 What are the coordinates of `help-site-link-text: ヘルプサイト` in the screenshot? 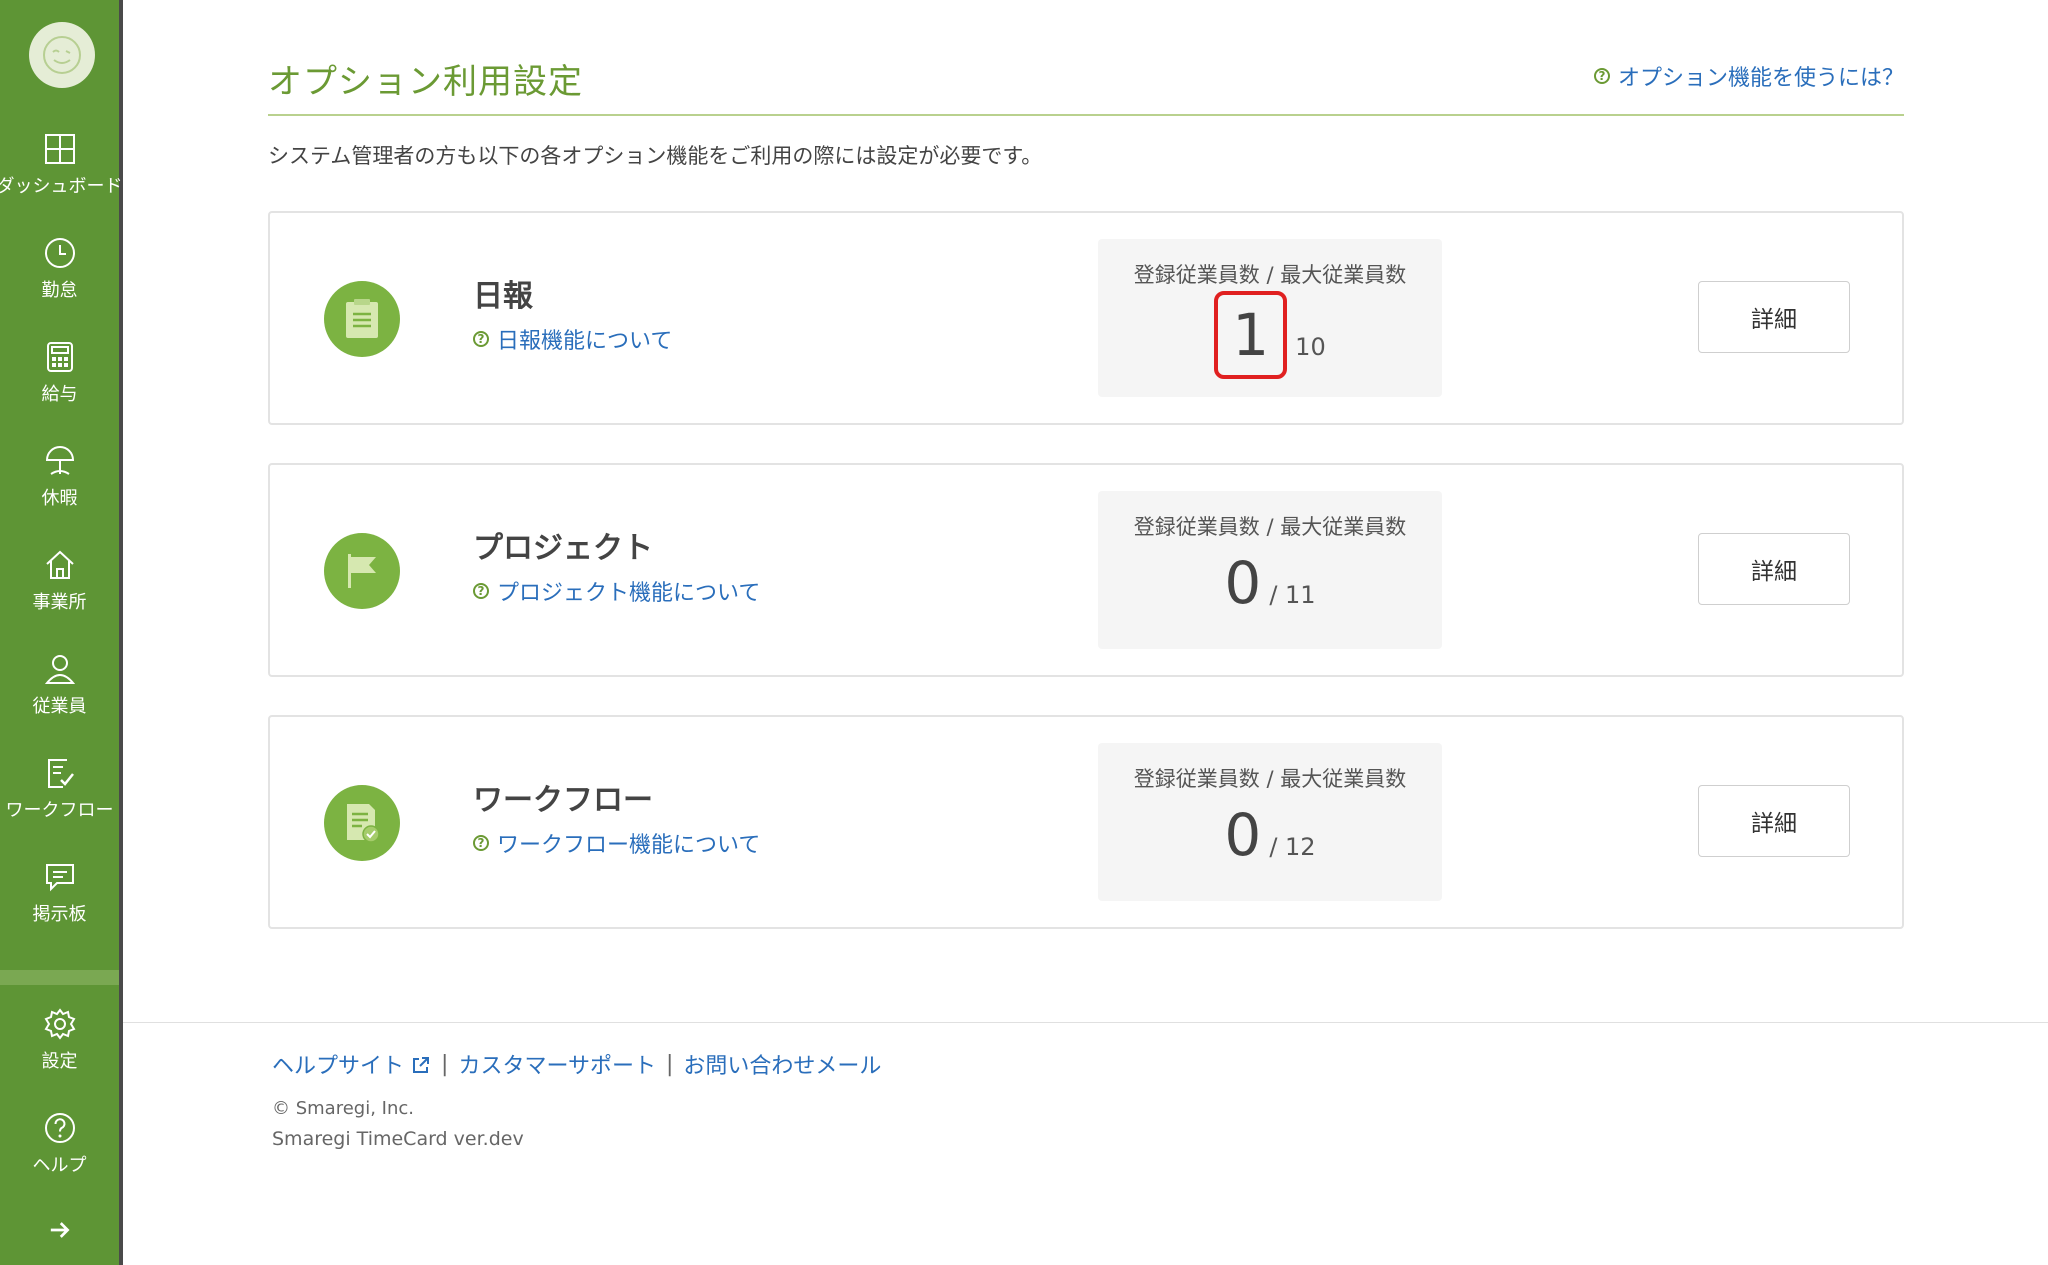 It's located at (338, 1066).